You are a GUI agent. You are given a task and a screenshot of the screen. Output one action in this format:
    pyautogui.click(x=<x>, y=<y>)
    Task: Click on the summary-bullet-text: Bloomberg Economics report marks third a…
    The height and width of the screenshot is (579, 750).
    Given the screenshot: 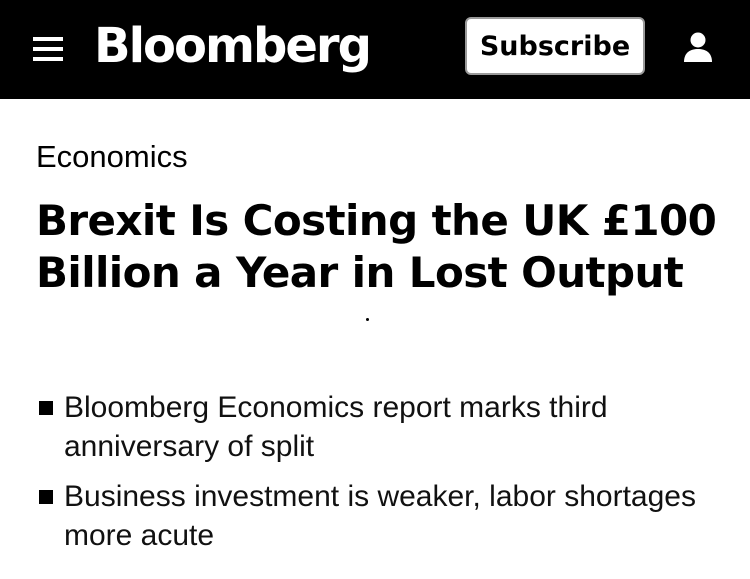 What is the action you would take?
    pyautogui.click(x=336, y=427)
    